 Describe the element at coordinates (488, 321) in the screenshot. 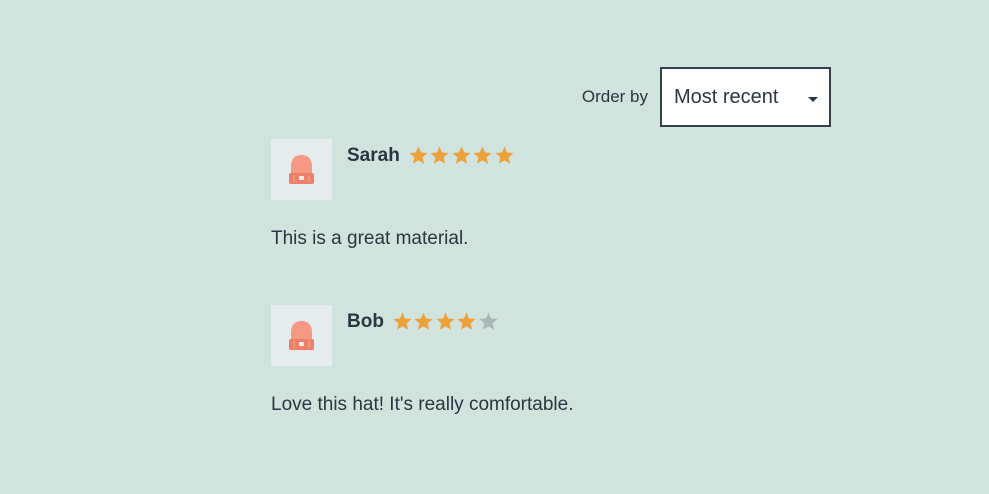

I see `star-empty-icon` at that location.